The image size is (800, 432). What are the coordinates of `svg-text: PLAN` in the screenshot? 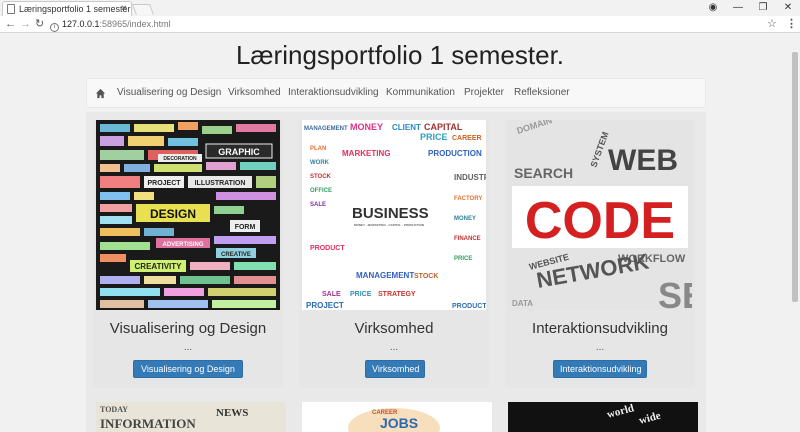 It's located at (318, 149).